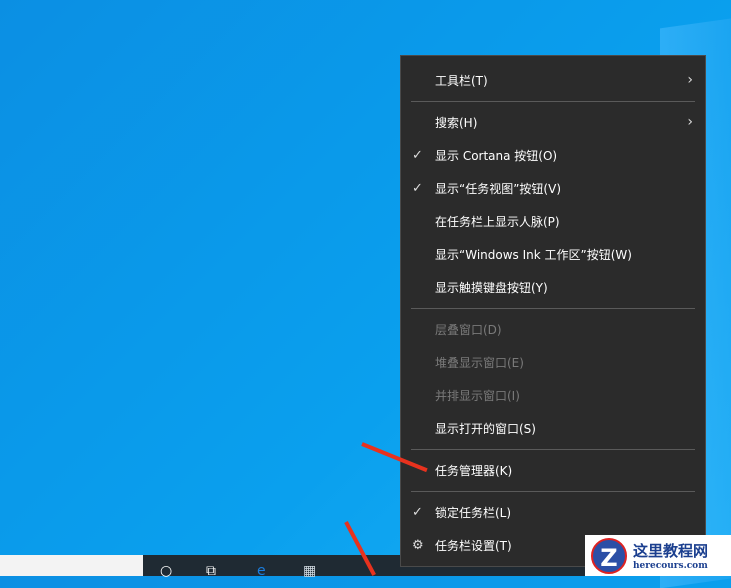 This screenshot has height=588, width=731. What do you see at coordinates (553, 395) in the screenshot?
I see `menu-item-side-by-side: 并排显示窗口(I)` at bounding box center [553, 395].